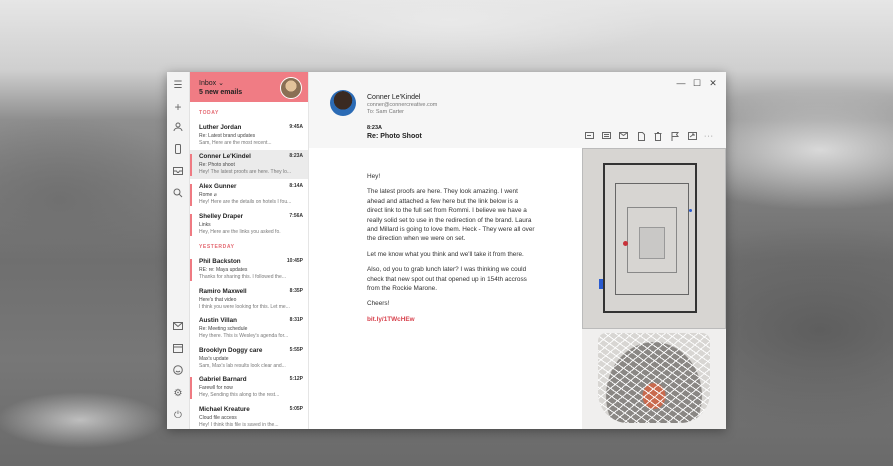 The width and height of the screenshot is (893, 466). Describe the element at coordinates (394, 136) in the screenshot. I see `message-subject: Re: Photo Shoot` at that location.